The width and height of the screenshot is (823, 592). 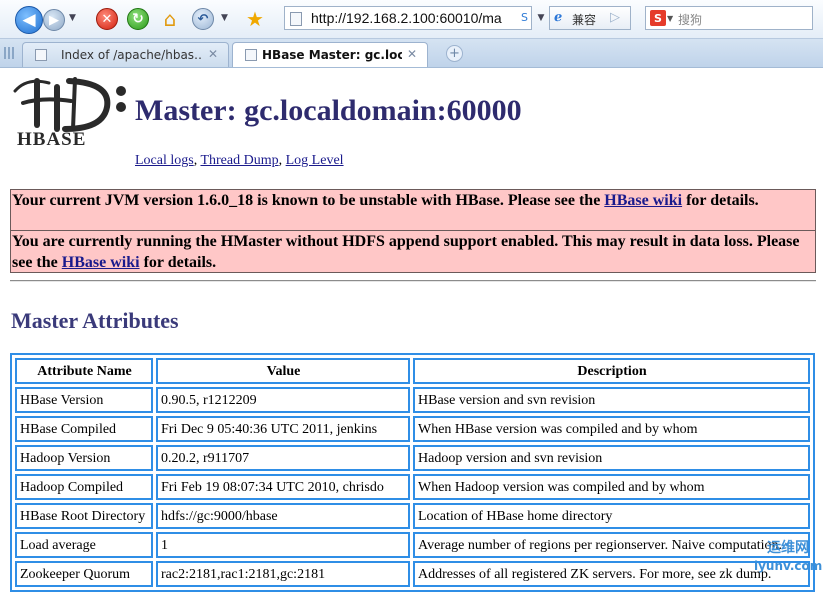 I want to click on ie-compat-icon: ℯ, so click(x=558, y=17).